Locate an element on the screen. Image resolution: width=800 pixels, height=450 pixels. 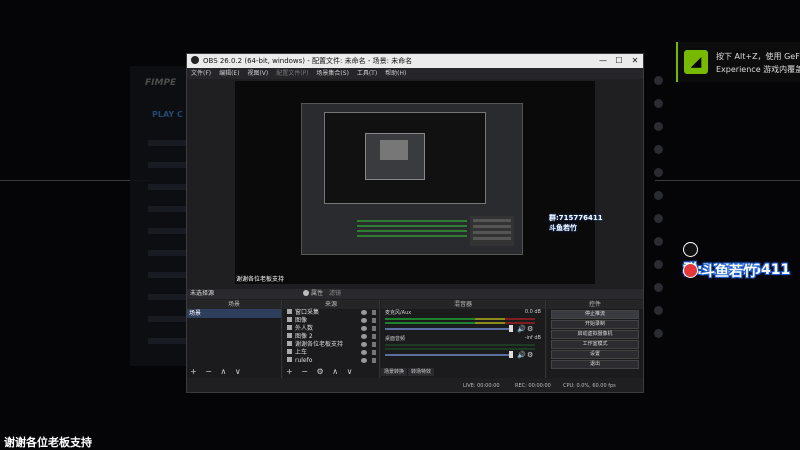
gear-icon is located at coordinates (306, 293).